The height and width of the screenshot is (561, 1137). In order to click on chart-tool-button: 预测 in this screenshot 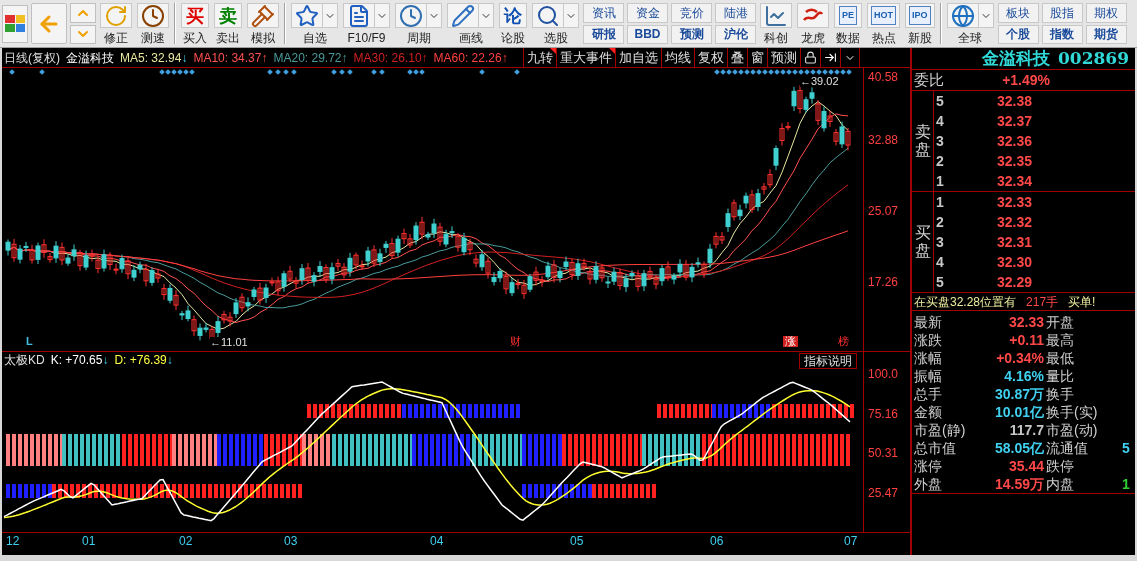, I will do `click(783, 57)`.